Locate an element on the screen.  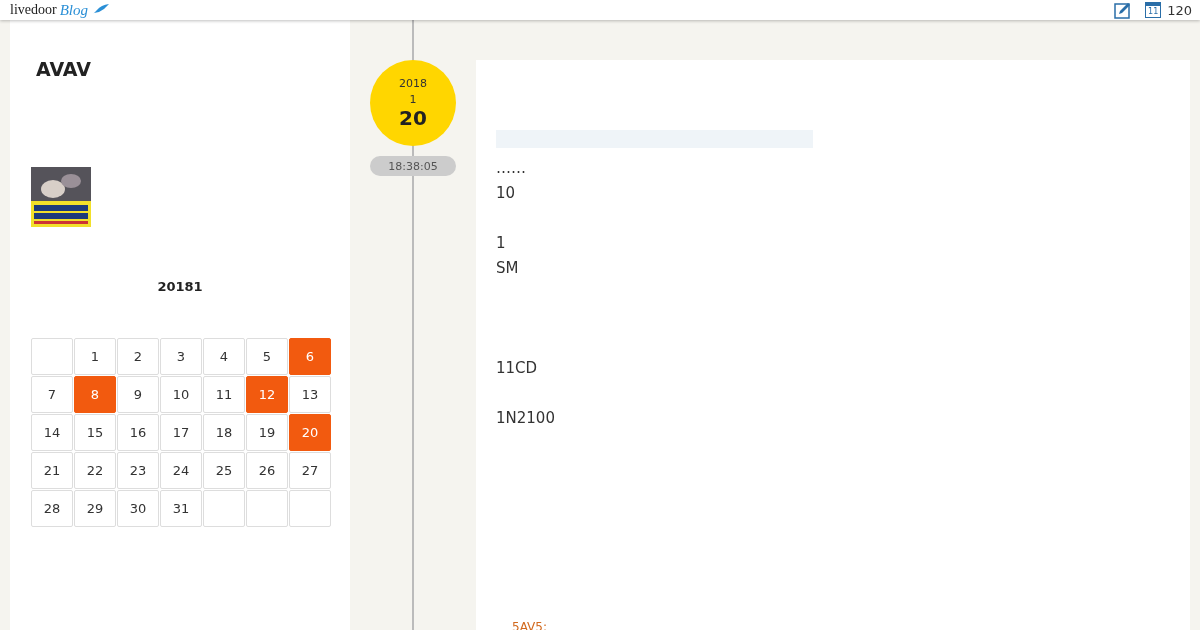
calendar-day: 2 is located at coordinates (138, 356).